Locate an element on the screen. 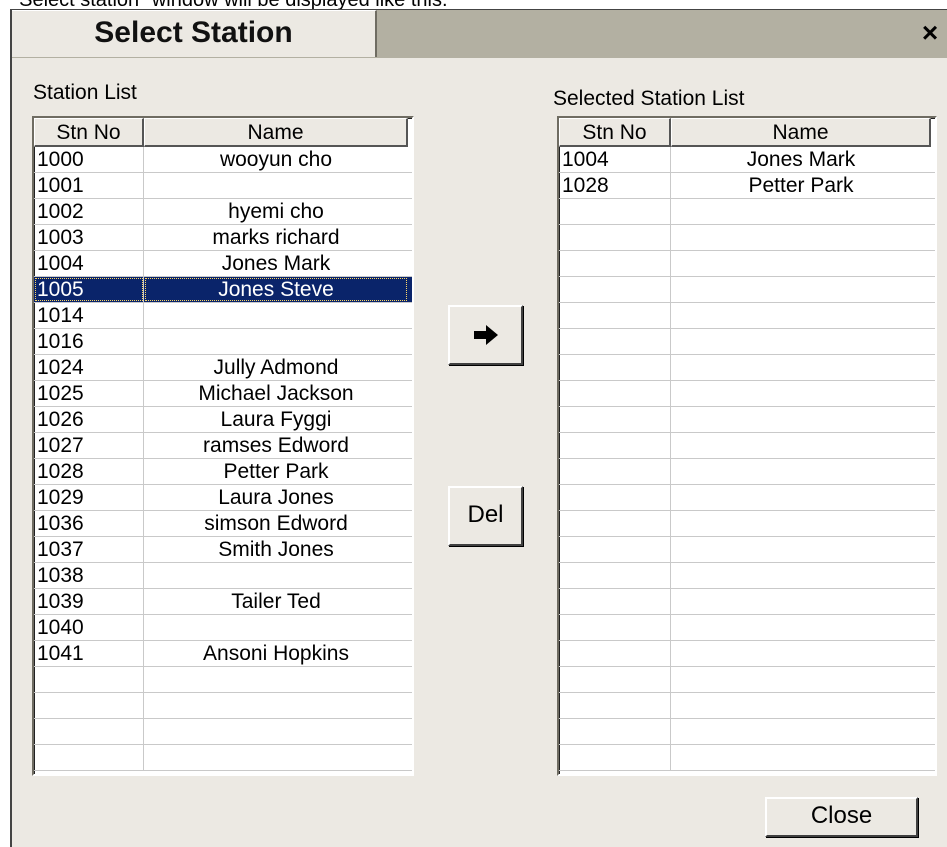 The image size is (947, 847). close-icon: × is located at coordinates (930, 33).